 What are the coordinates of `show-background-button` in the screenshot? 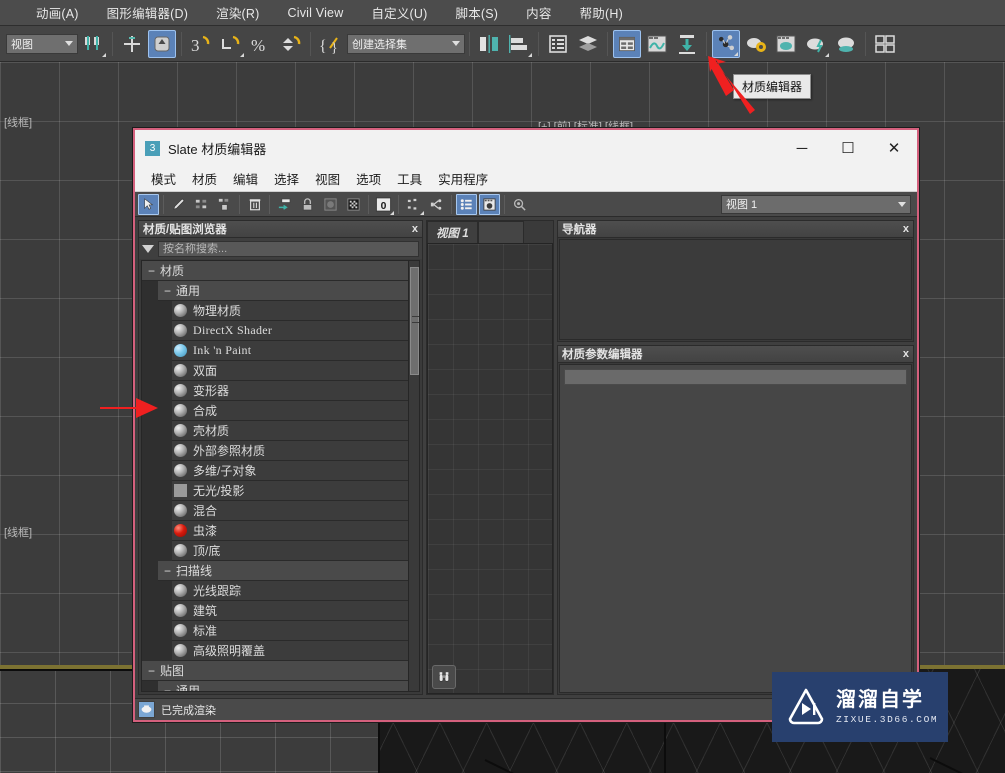 It's located at (330, 204).